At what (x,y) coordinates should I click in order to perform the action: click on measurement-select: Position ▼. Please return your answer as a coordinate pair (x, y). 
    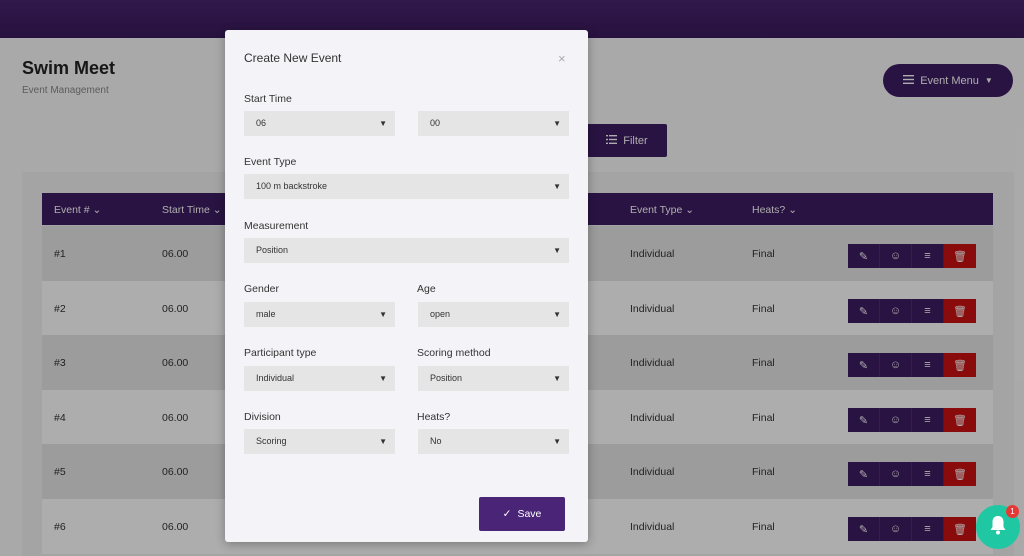
    Looking at the image, I should click on (406, 250).